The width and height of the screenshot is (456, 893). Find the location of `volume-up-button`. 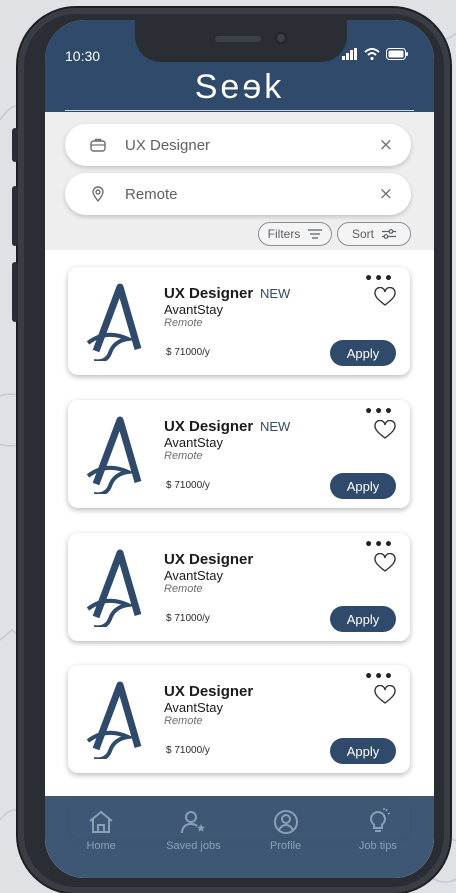

volume-up-button is located at coordinates (15, 216).